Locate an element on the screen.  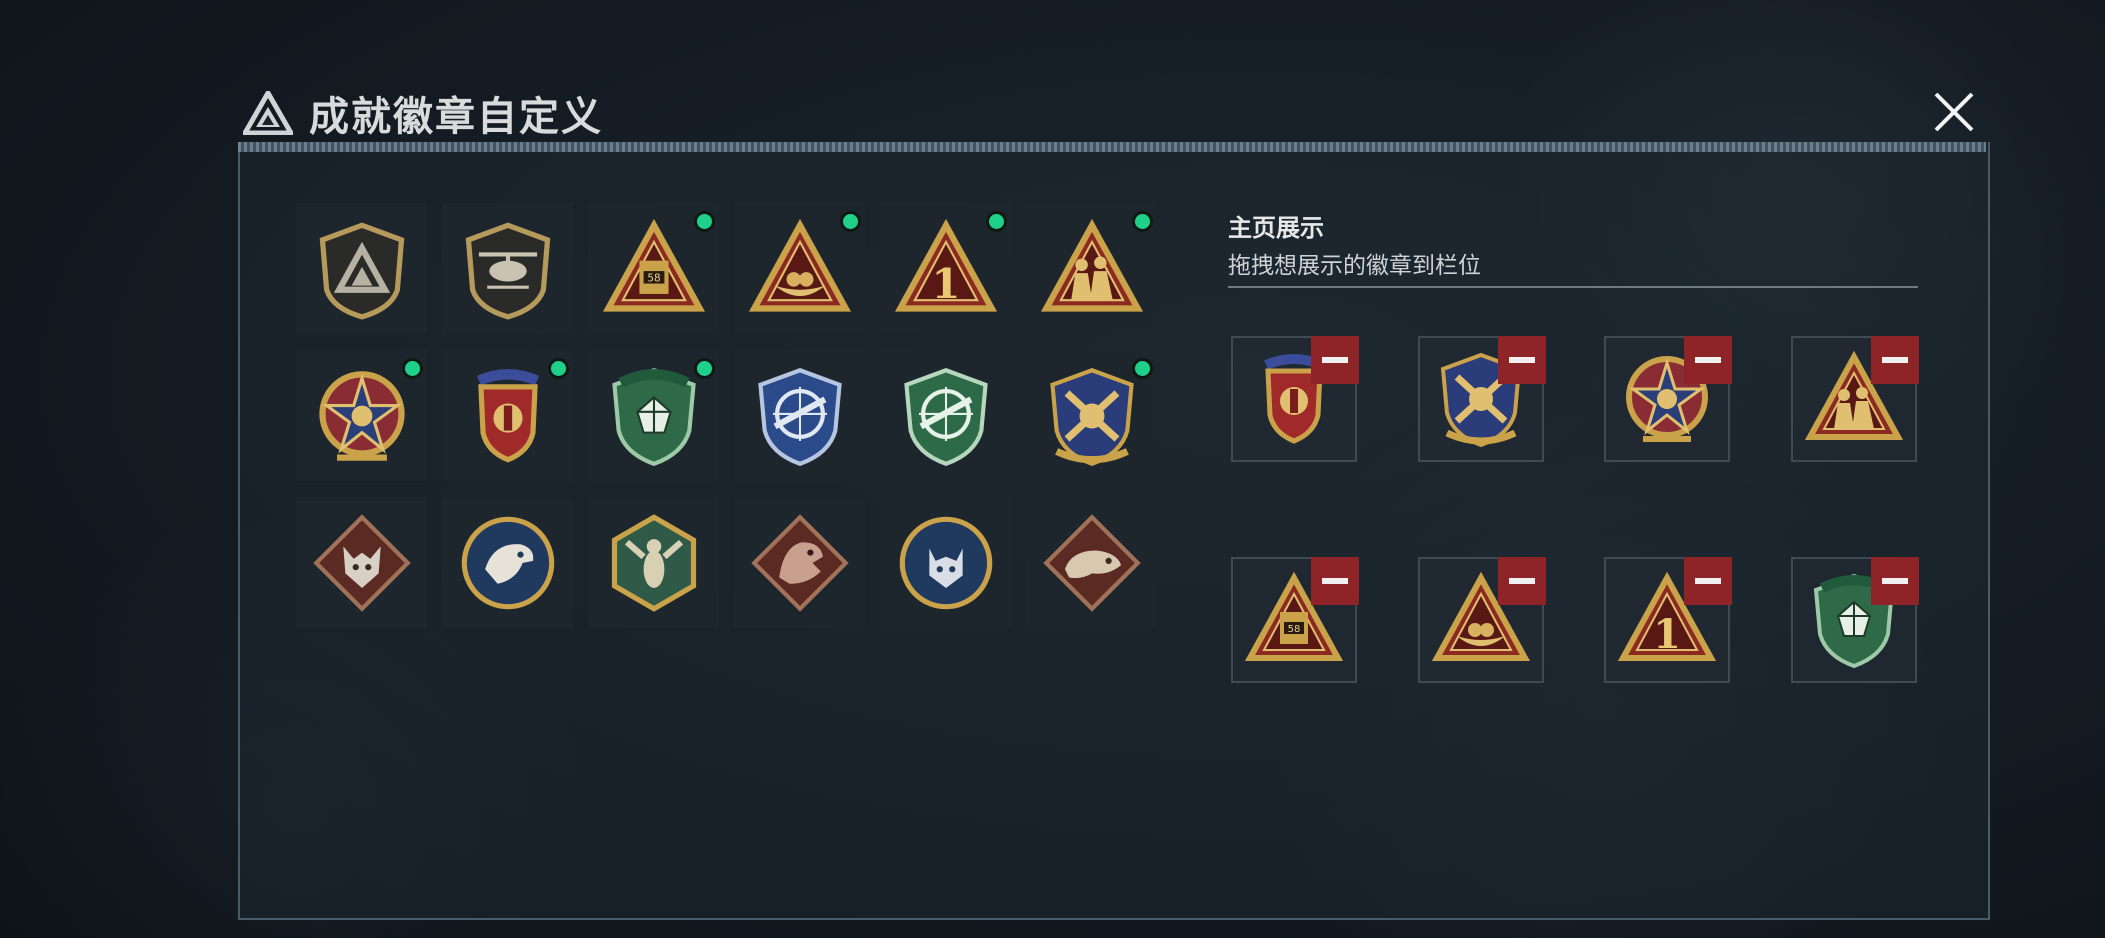
blue-sniper-shield-badge-icon is located at coordinates (799, 416).